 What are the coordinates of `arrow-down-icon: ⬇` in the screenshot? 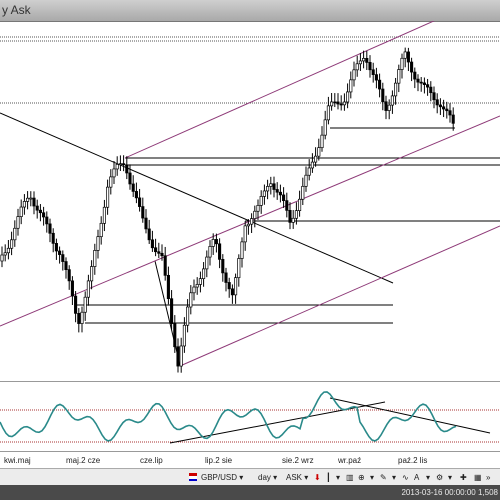 It's located at (317, 477).